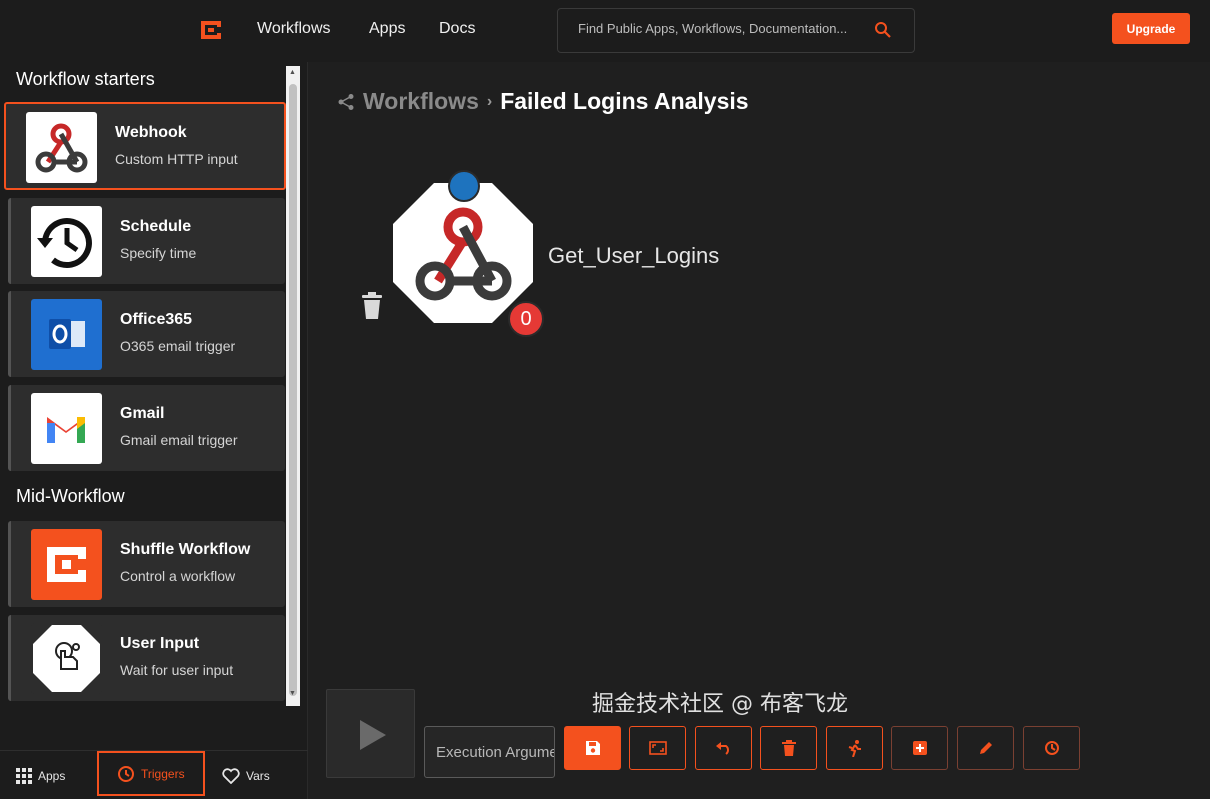 The image size is (1210, 799). I want to click on trigger-card-schedule: Schedule Specify time, so click(146, 241).